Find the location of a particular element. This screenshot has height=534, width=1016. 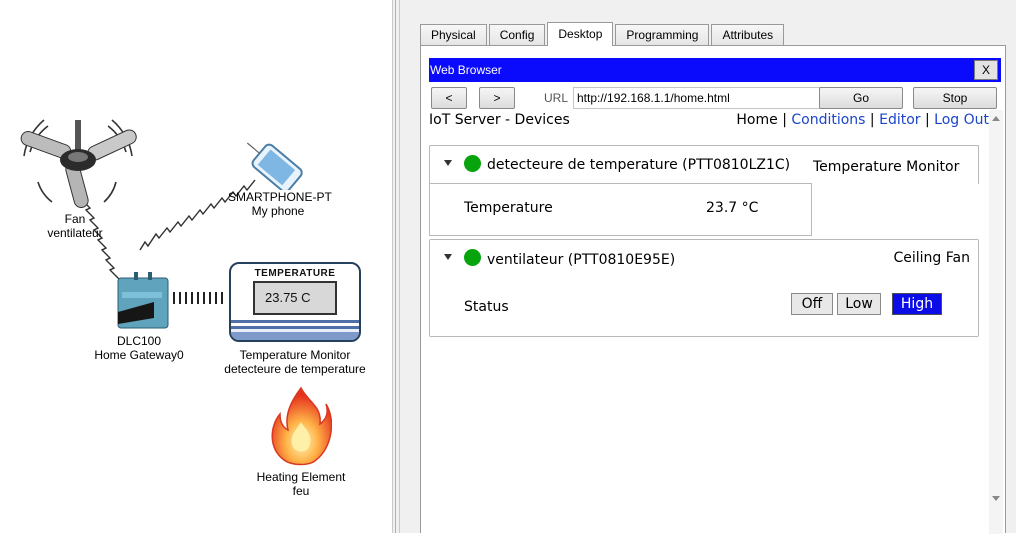

home-gateway-icon is located at coordinates (144, 302).